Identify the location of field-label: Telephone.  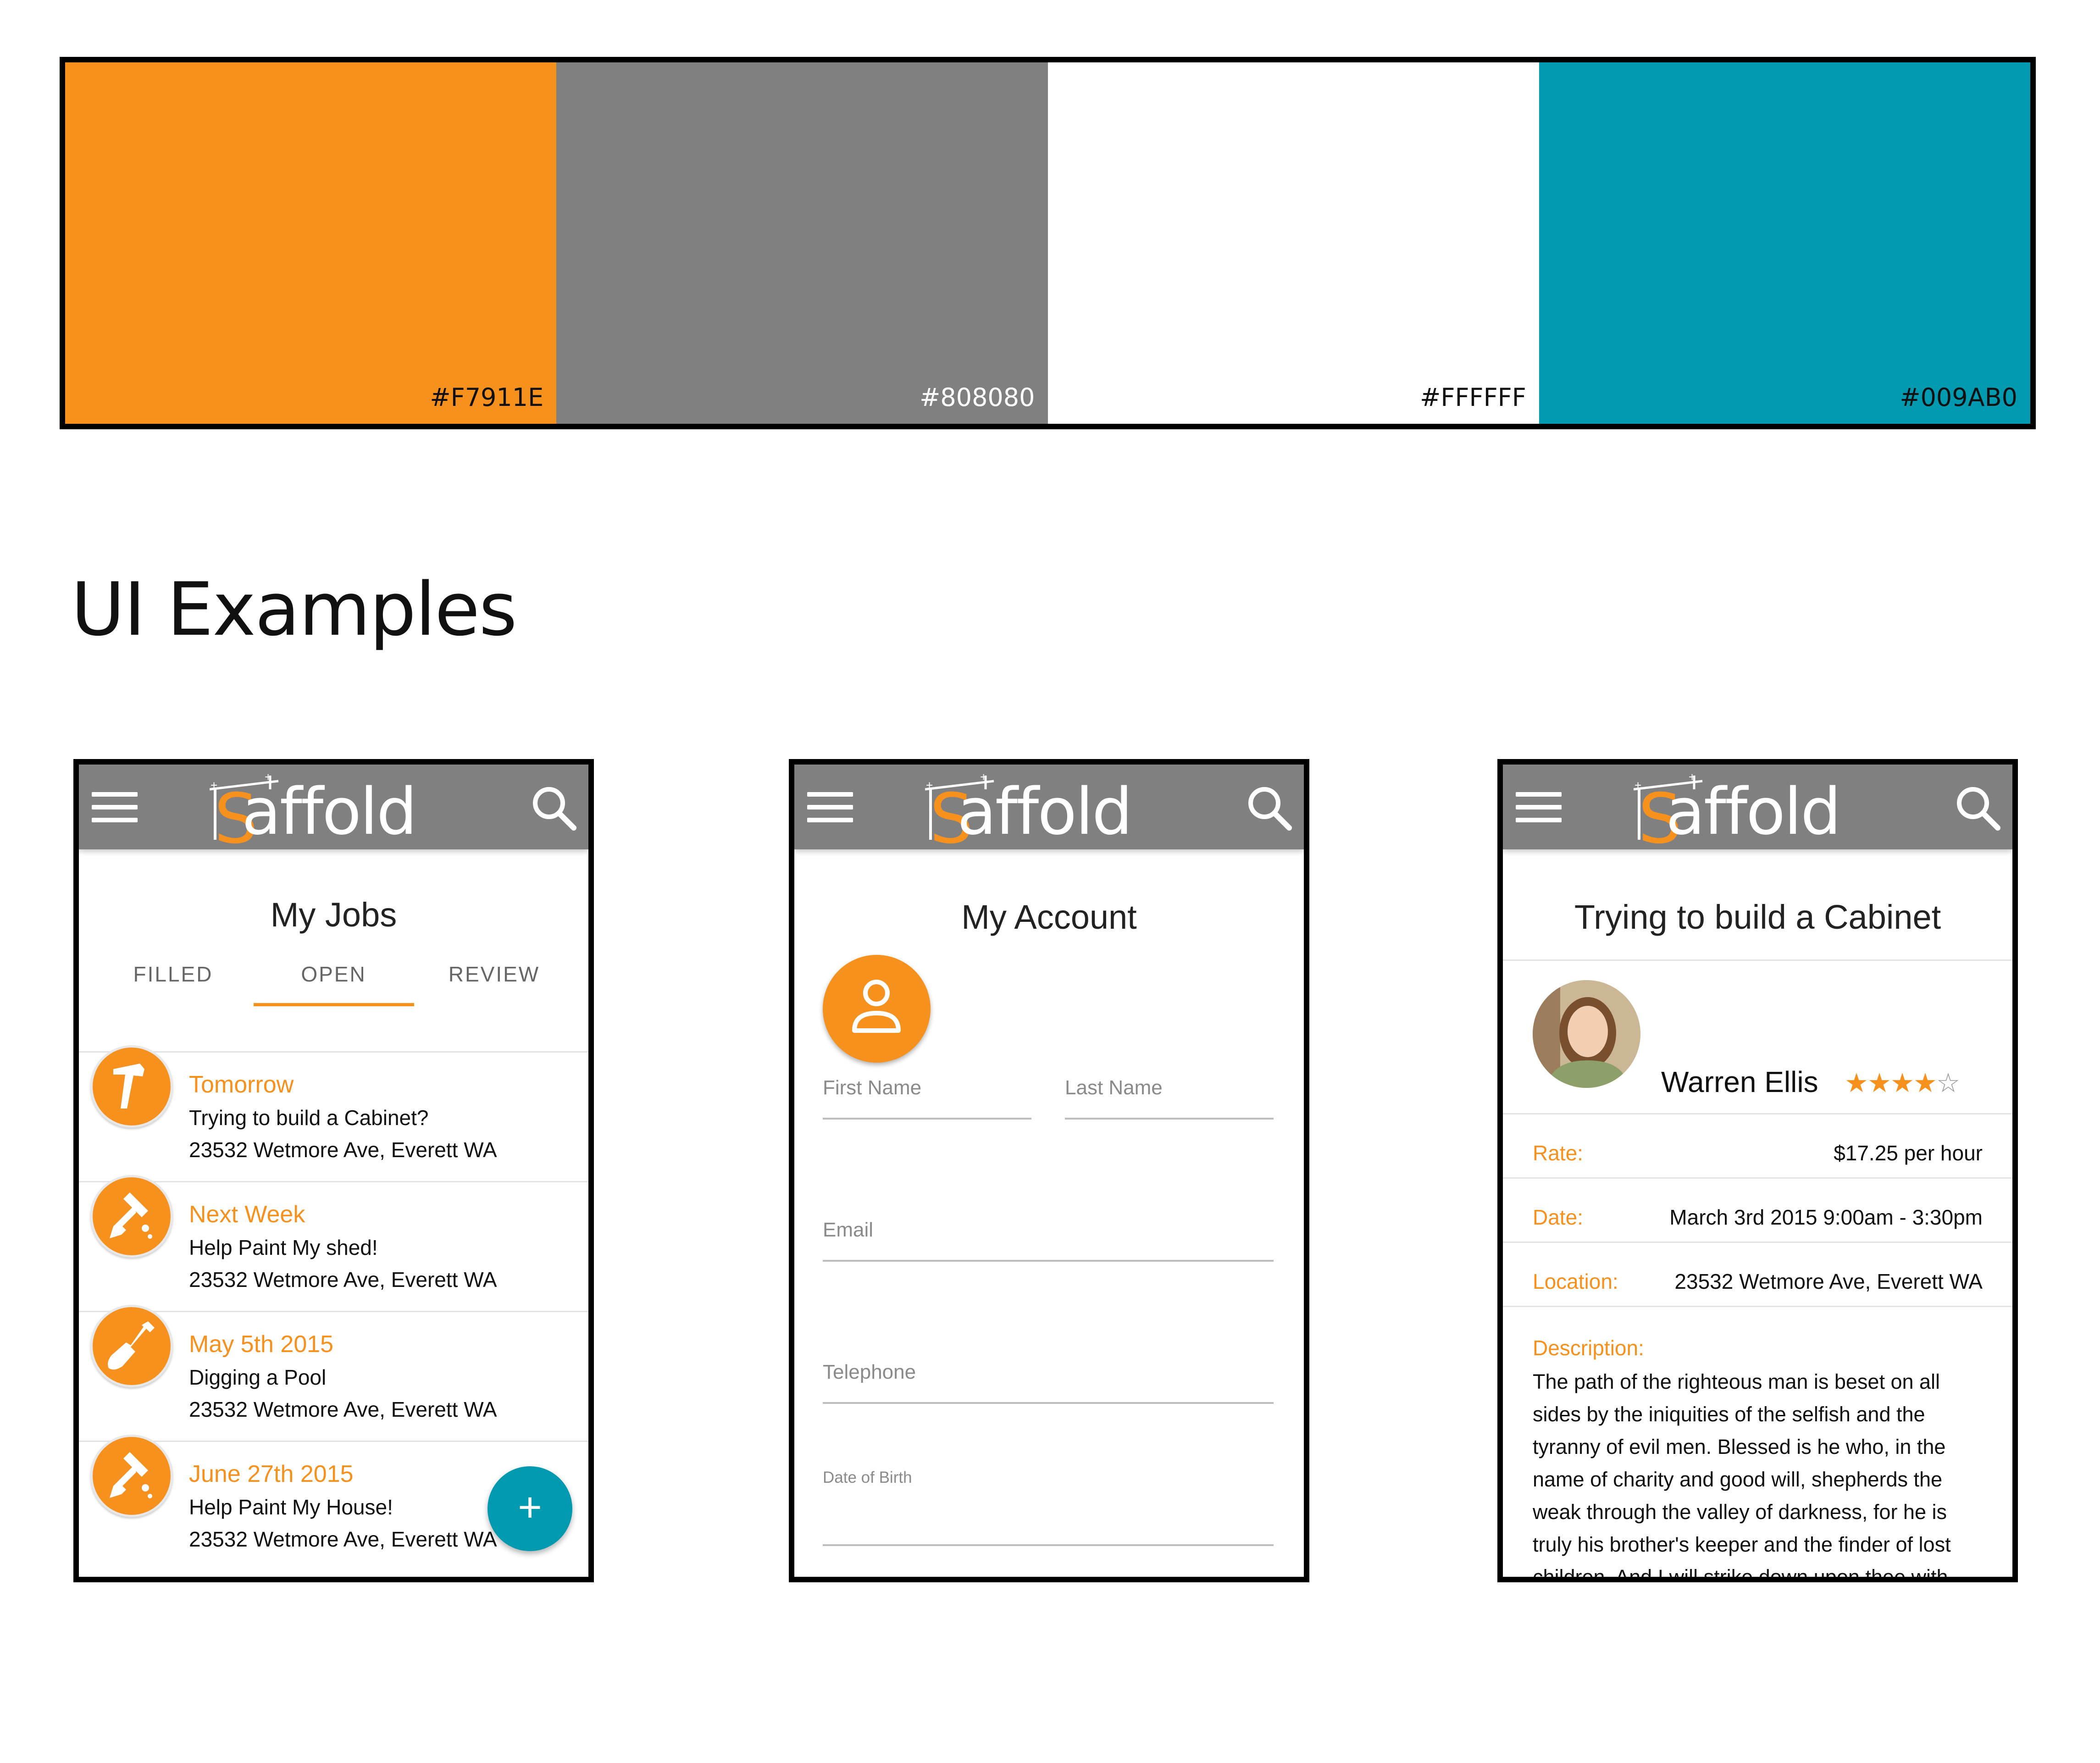
(869, 1372).